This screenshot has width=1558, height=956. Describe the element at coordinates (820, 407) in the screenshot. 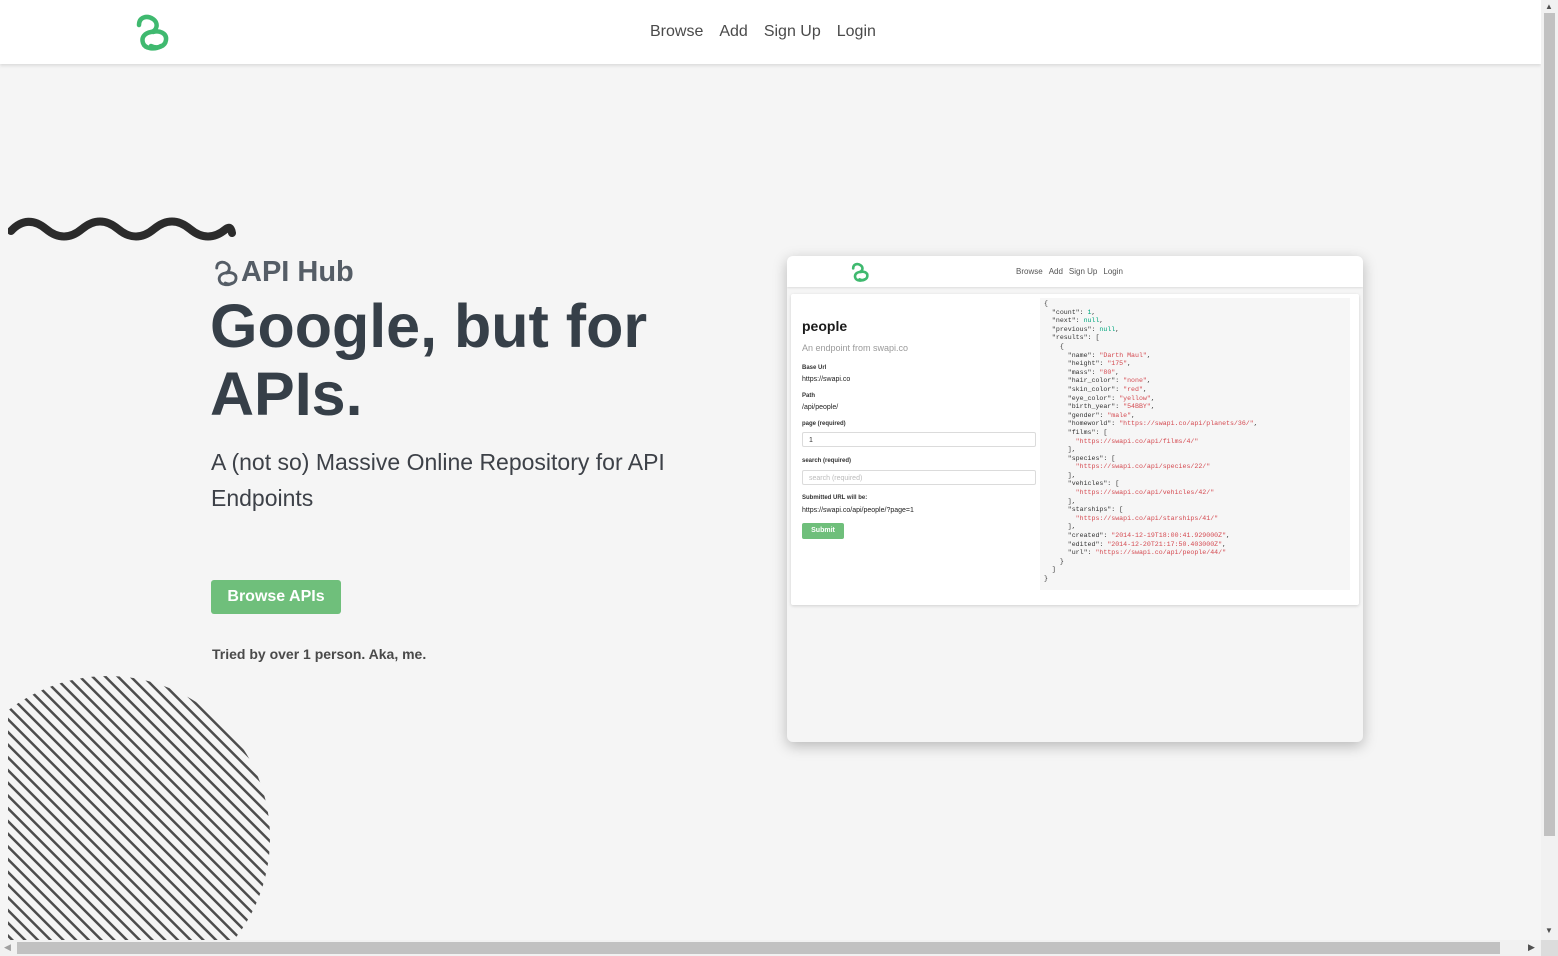

I see `preview-path: /api/people/` at that location.